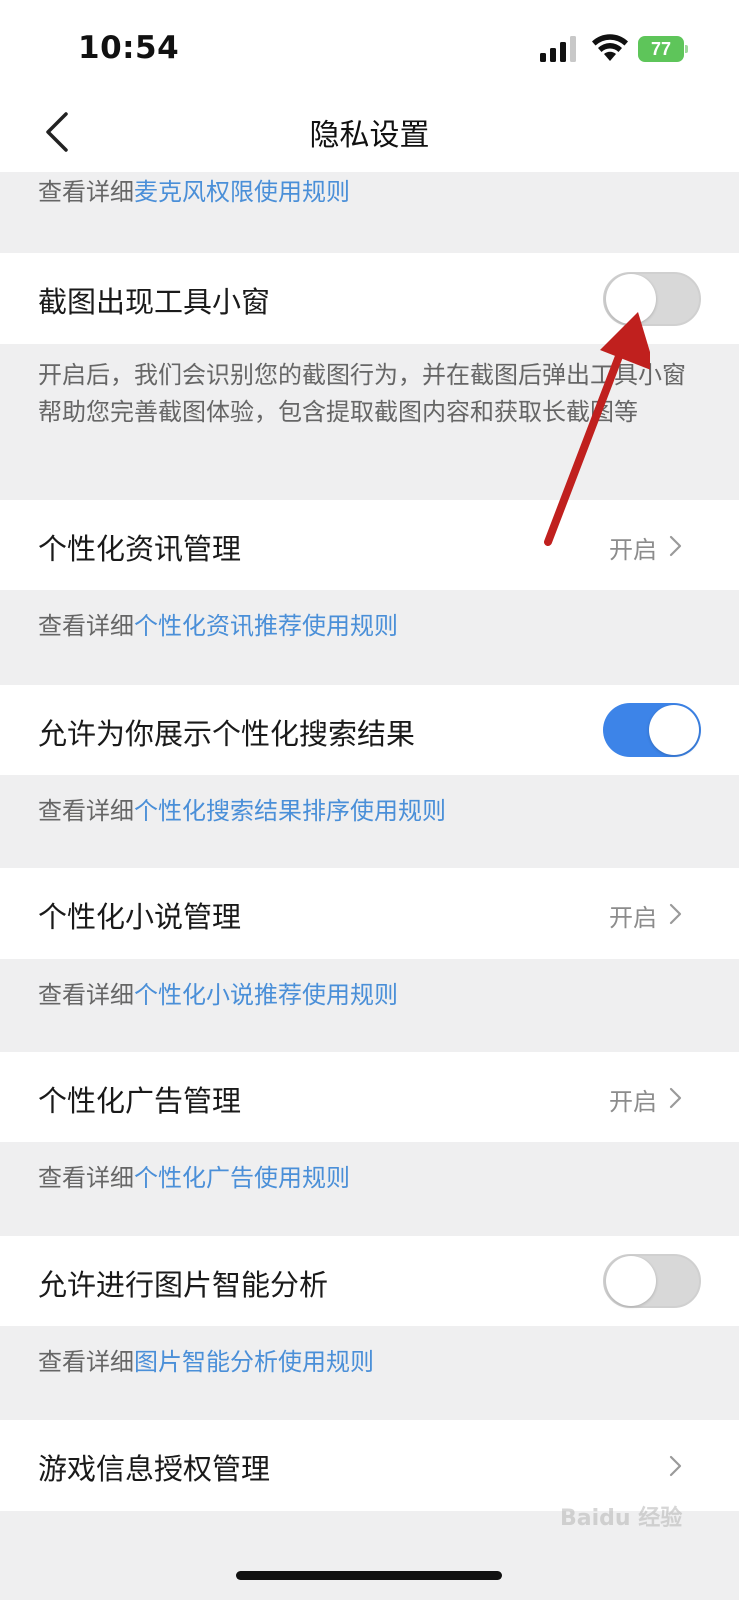 The height and width of the screenshot is (1600, 739). What do you see at coordinates (369, 1281) in the screenshot?
I see `setting-row-image-analysis: 允许进行图片智能分析` at bounding box center [369, 1281].